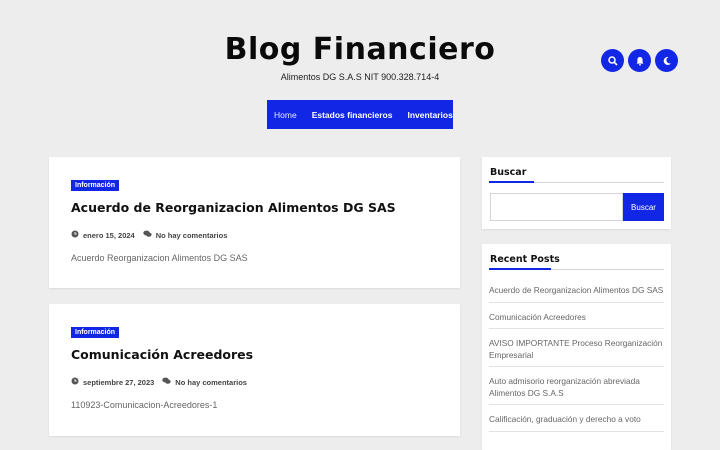 The height and width of the screenshot is (450, 720). I want to click on search-widget: Buscar Buscar, so click(576, 193).